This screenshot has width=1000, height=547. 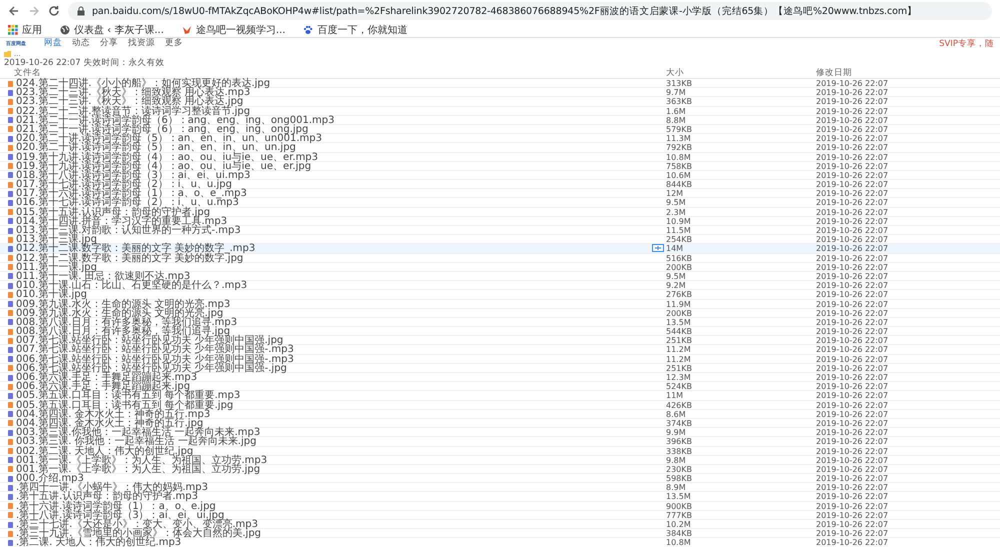 I want to click on file-size: 384KB, so click(x=679, y=533).